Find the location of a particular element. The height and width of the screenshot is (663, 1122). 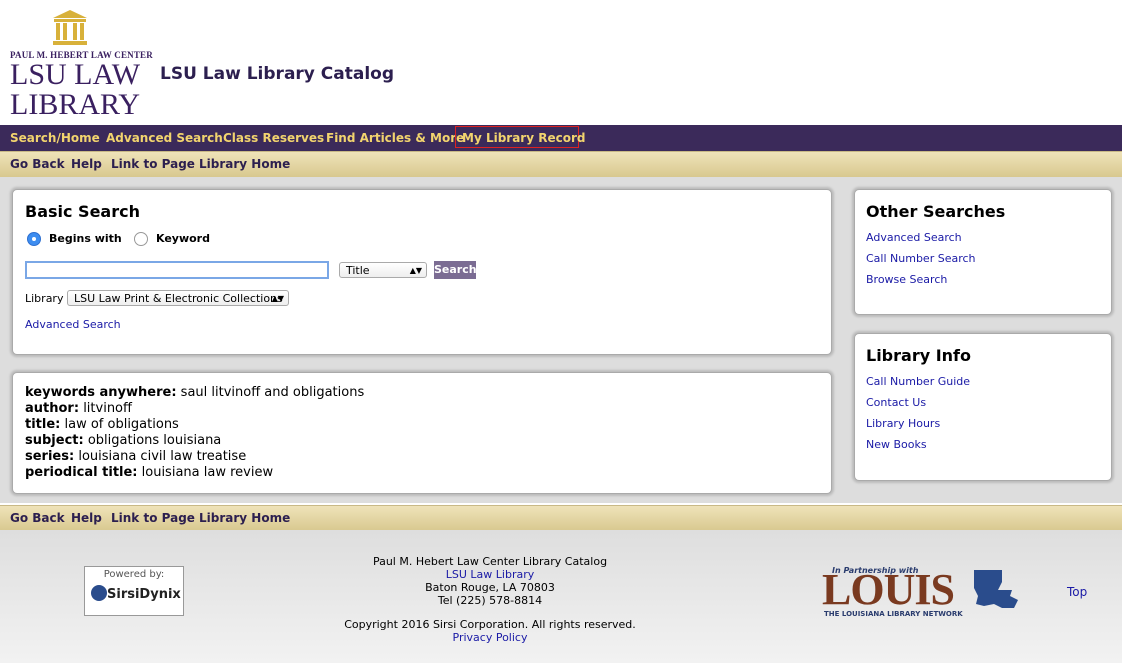

footer-lsu-law-library-link: LSU Law Library is located at coordinates (490, 574).